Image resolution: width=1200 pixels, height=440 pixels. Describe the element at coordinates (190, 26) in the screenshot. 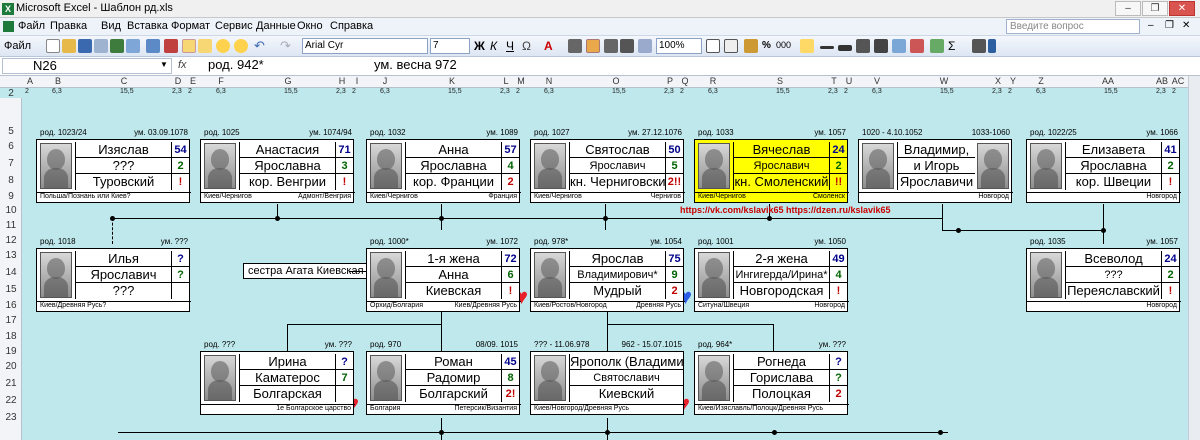

I see `menu-format: Формат` at that location.